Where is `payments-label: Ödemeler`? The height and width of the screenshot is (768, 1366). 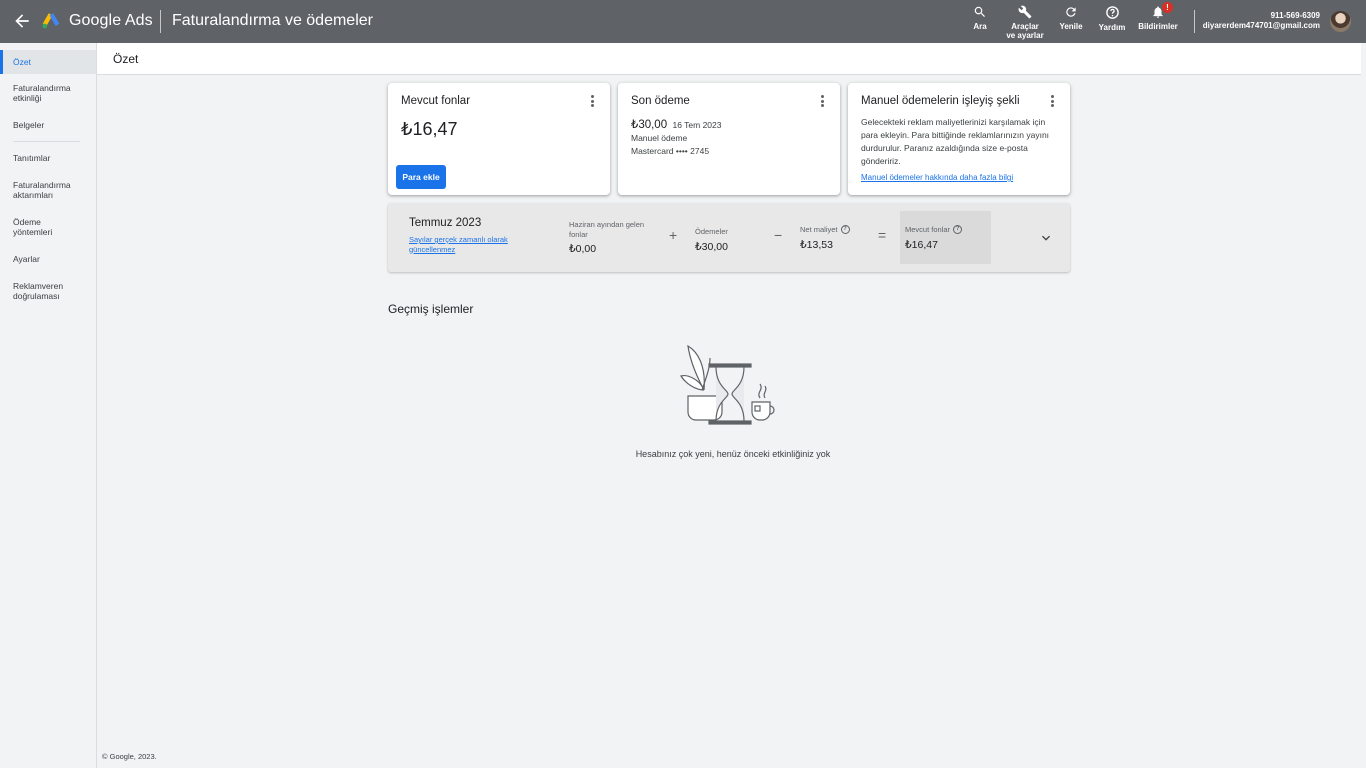
payments-label: Ödemeler is located at coordinates (711, 231).